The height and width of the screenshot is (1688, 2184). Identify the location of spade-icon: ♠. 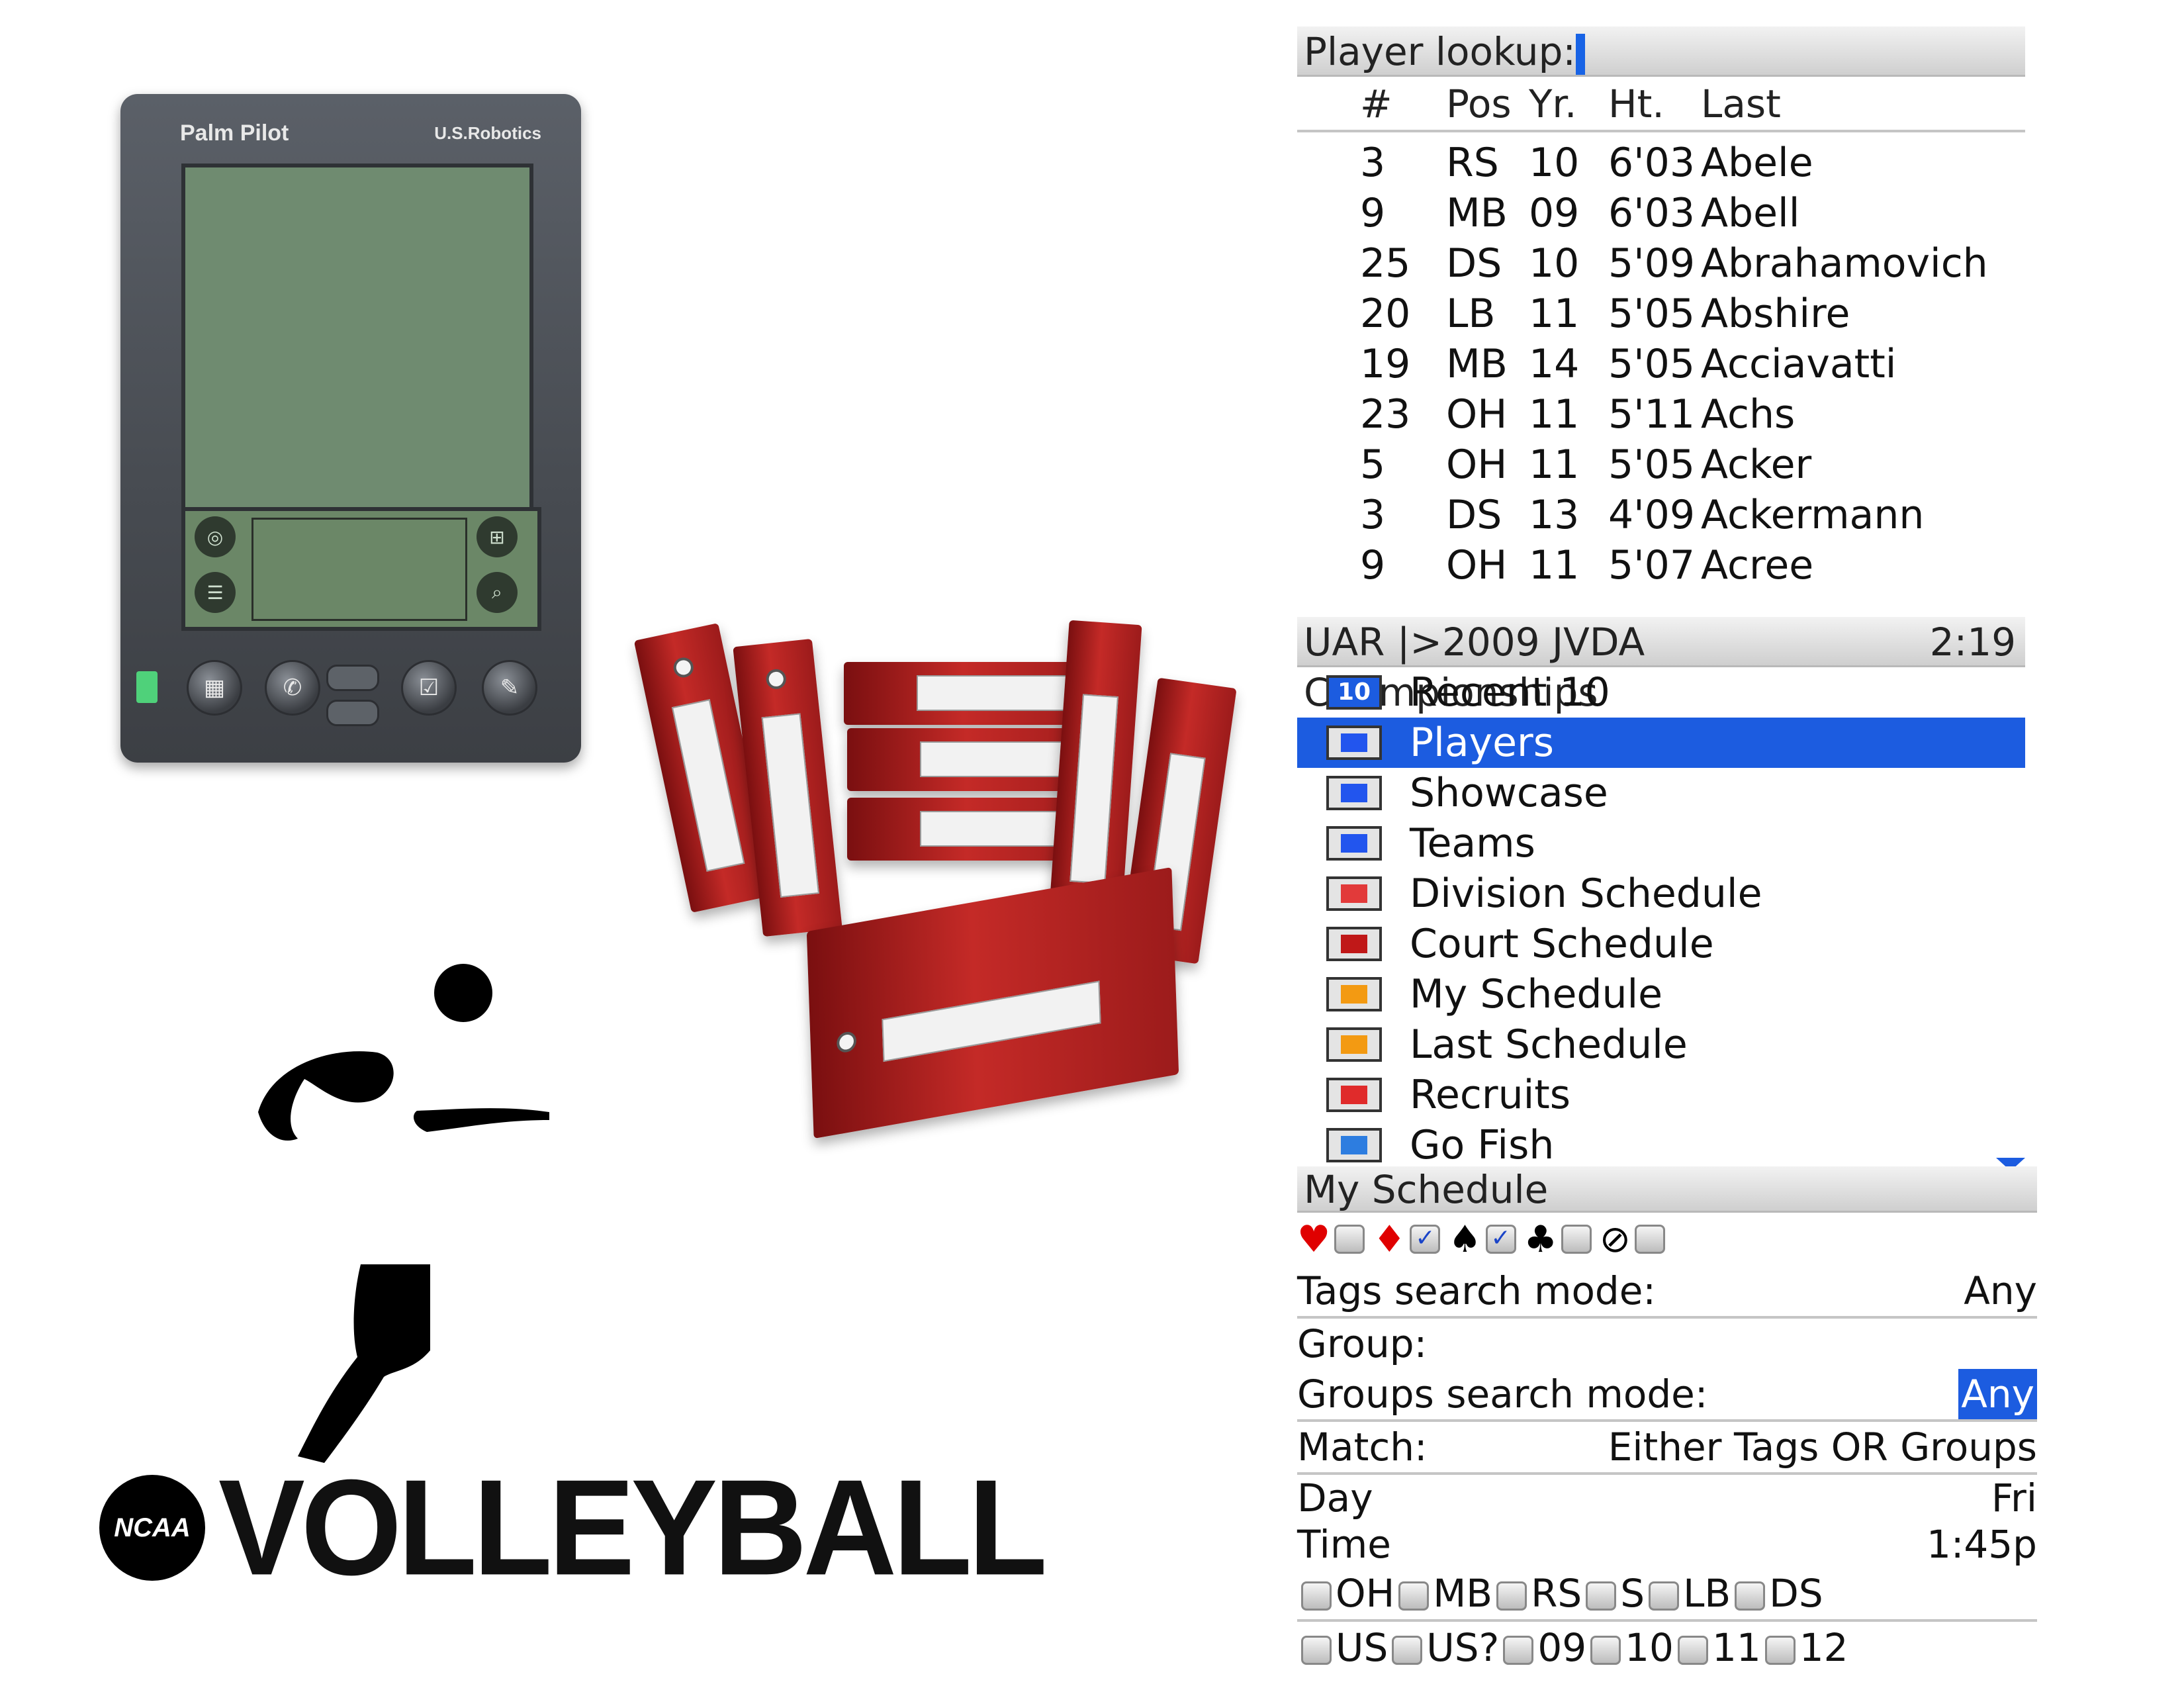
(1465, 1239).